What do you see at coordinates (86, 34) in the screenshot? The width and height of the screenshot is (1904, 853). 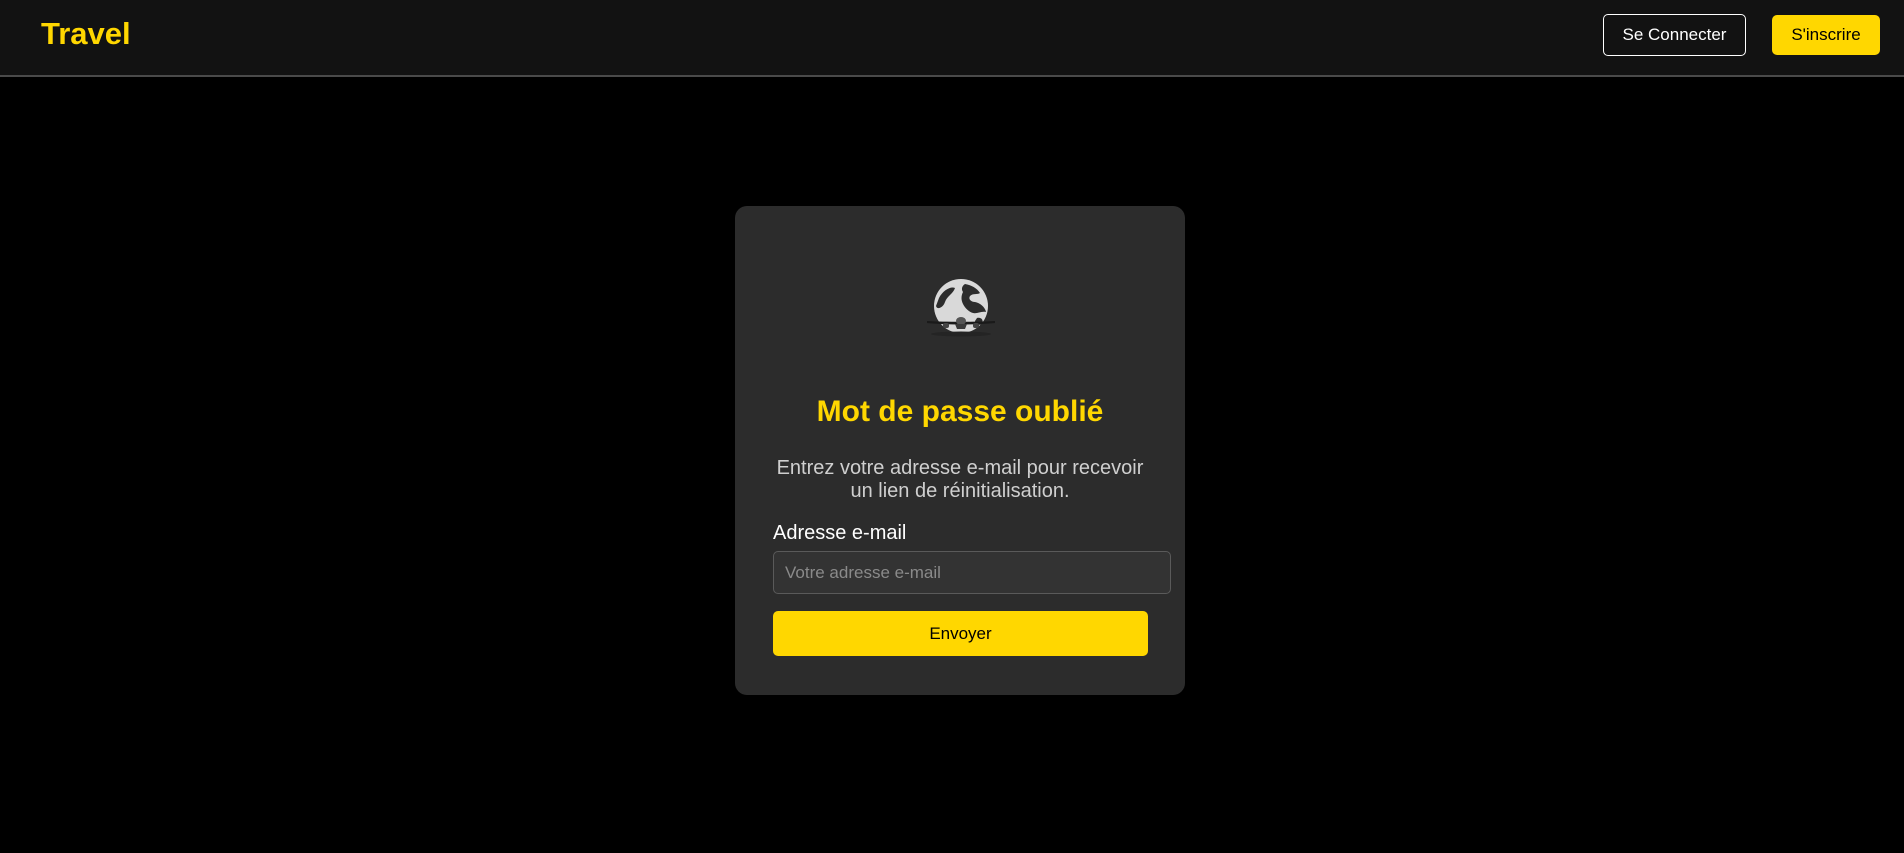 I see `brand-logo-link: Travel` at bounding box center [86, 34].